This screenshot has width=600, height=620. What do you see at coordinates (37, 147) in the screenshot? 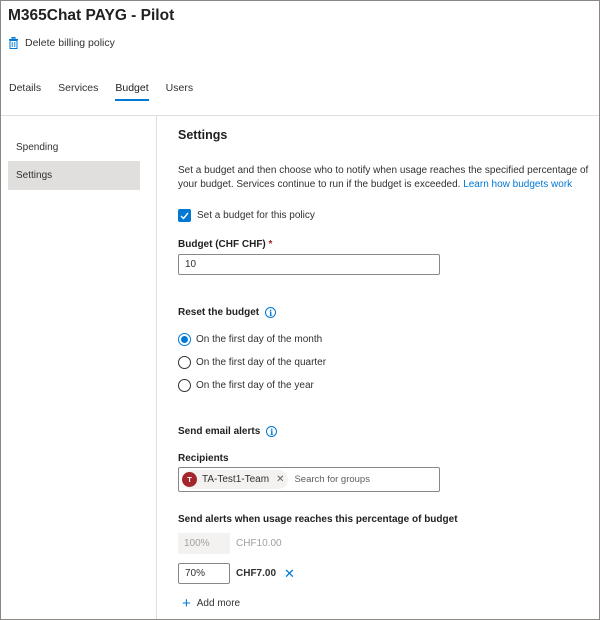
I see `sidebar-item-label: Spending` at bounding box center [37, 147].